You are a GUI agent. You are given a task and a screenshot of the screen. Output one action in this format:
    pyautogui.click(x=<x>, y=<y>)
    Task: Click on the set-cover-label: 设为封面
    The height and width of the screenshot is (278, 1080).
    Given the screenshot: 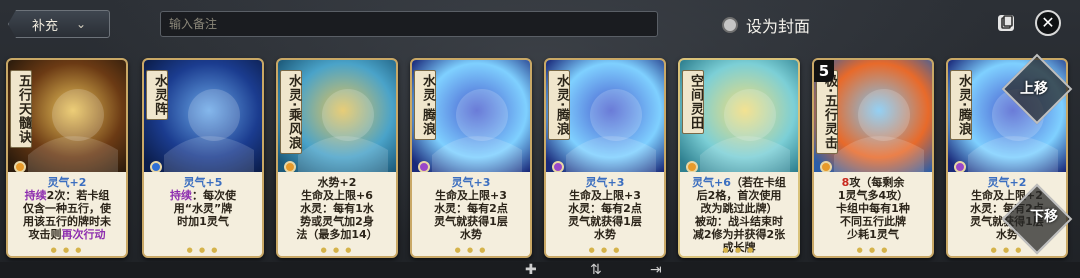 What is the action you would take?
    pyautogui.click(x=778, y=26)
    